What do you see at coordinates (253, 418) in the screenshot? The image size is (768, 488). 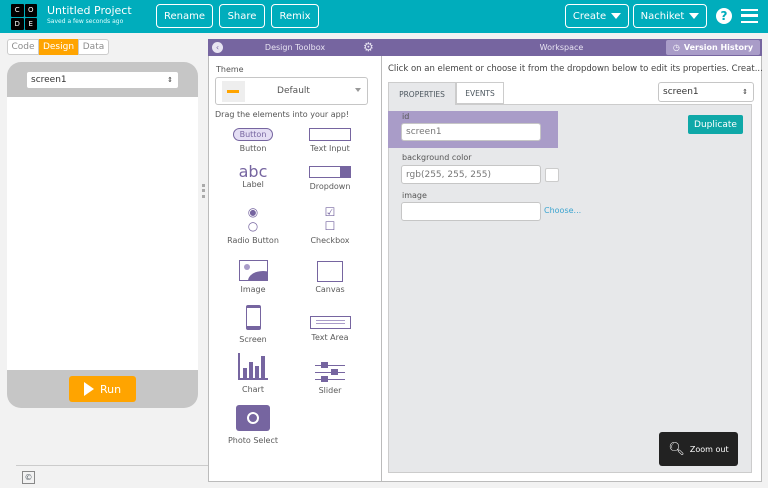 I see `camera-icon` at bounding box center [253, 418].